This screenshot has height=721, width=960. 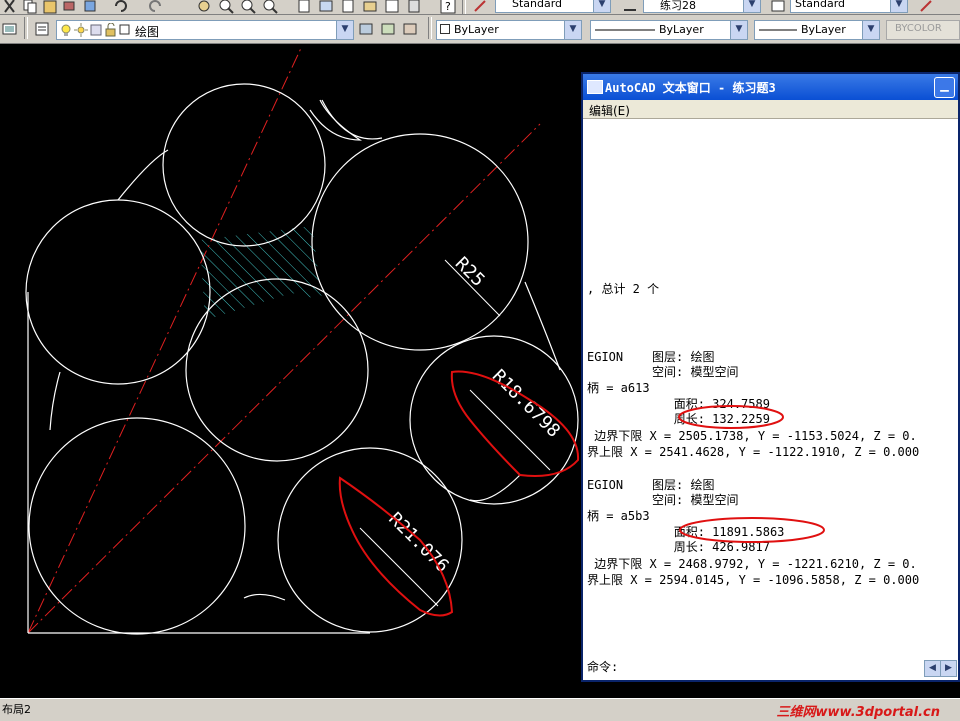 I want to click on color-dropdown: ByLayer ▼, so click(x=509, y=30).